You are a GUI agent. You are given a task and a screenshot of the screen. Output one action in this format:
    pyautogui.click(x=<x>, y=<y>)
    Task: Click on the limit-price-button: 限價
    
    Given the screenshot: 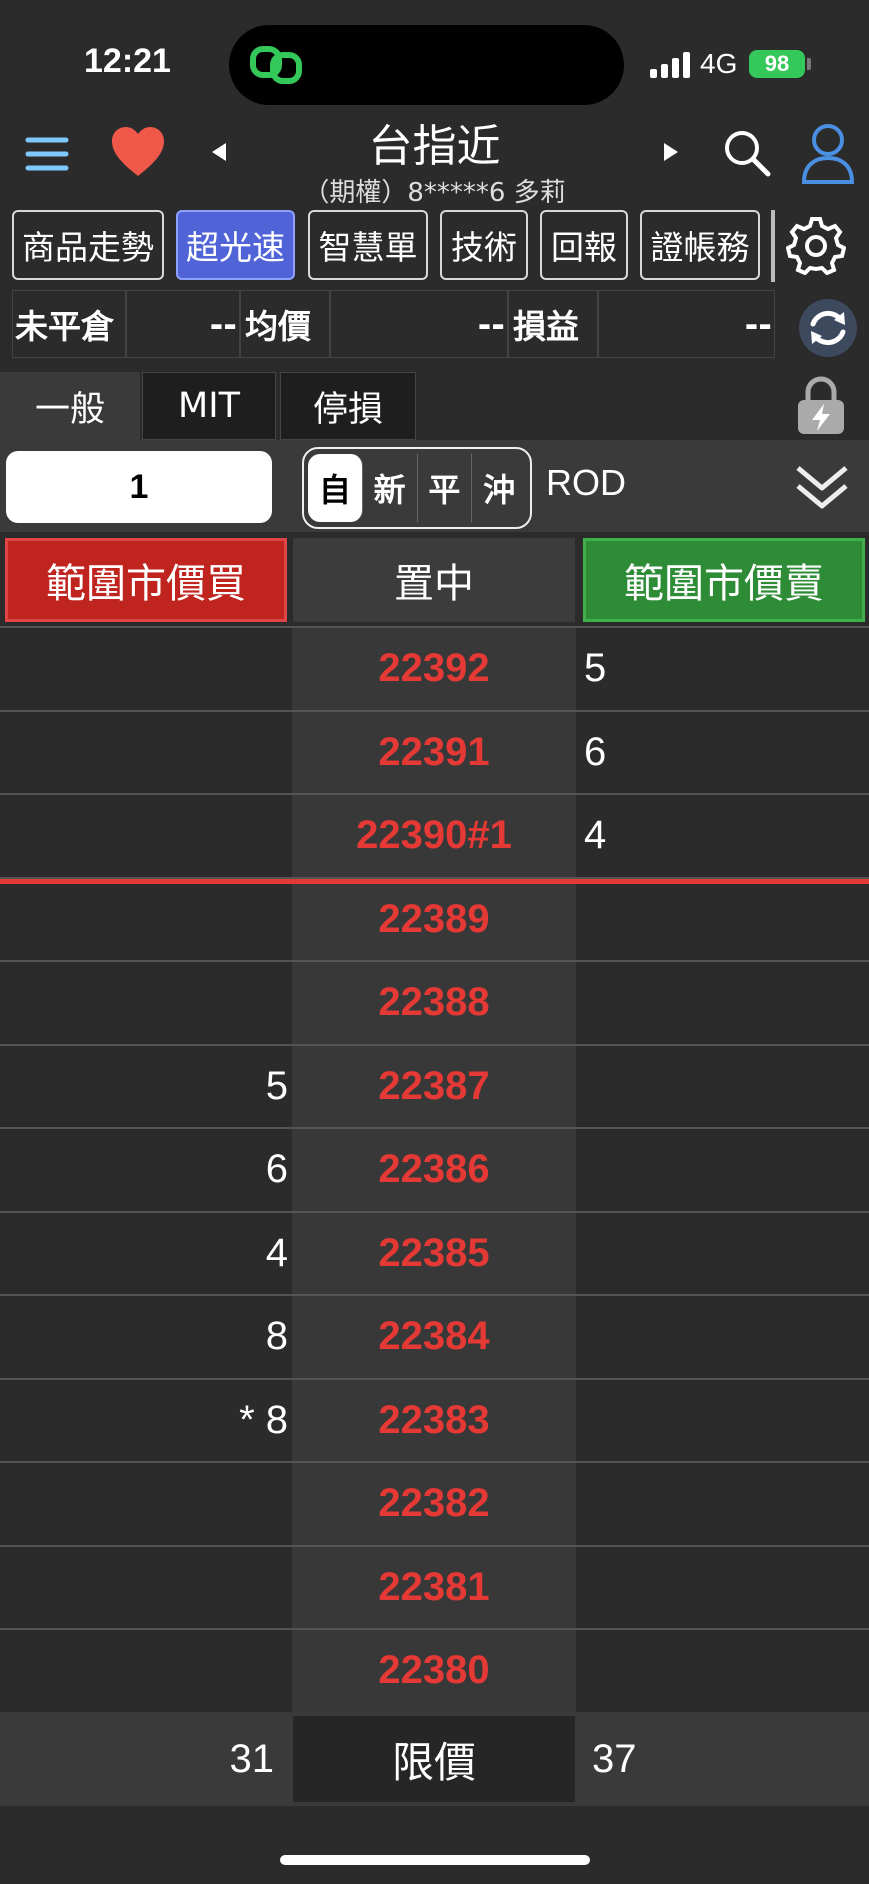 What is the action you would take?
    pyautogui.click(x=434, y=1759)
    